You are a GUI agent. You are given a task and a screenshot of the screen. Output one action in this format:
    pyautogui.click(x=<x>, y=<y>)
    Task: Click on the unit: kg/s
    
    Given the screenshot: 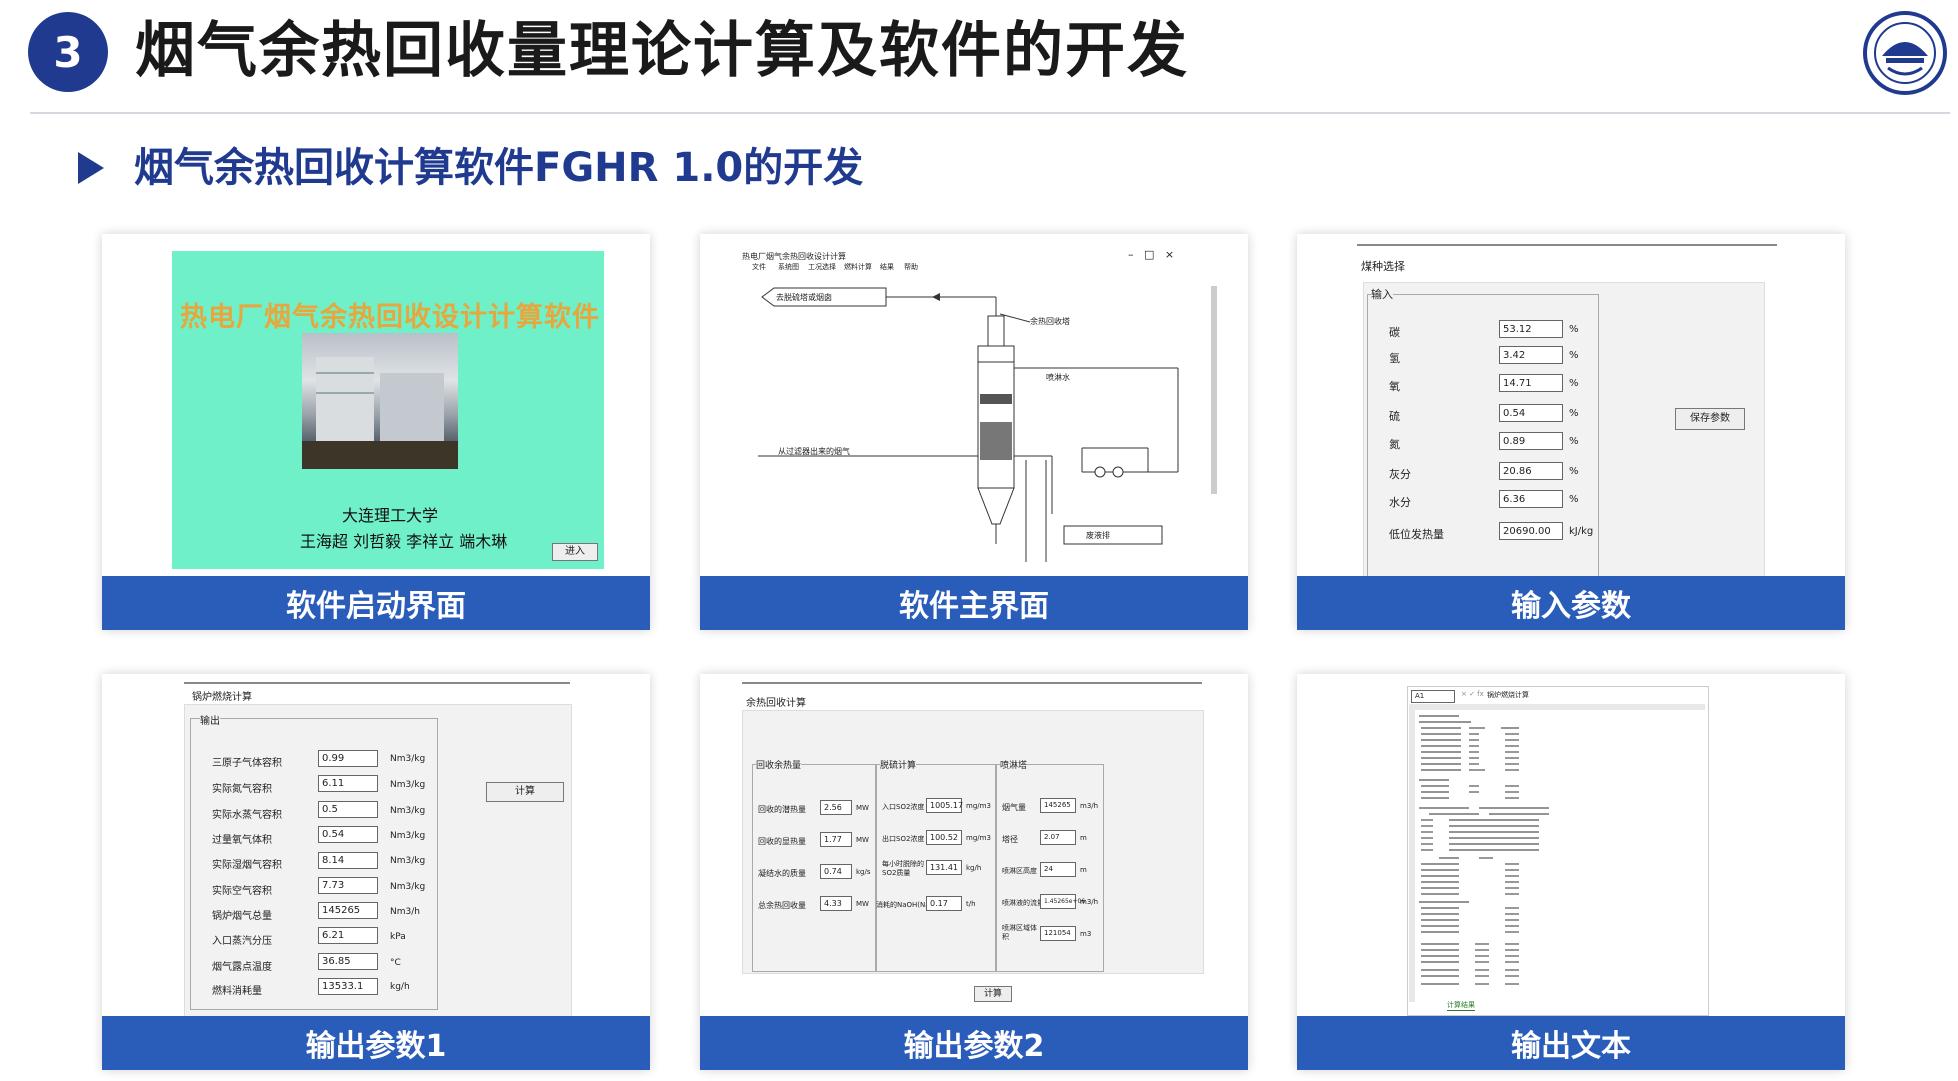 What is the action you would take?
    pyautogui.click(x=863, y=872)
    